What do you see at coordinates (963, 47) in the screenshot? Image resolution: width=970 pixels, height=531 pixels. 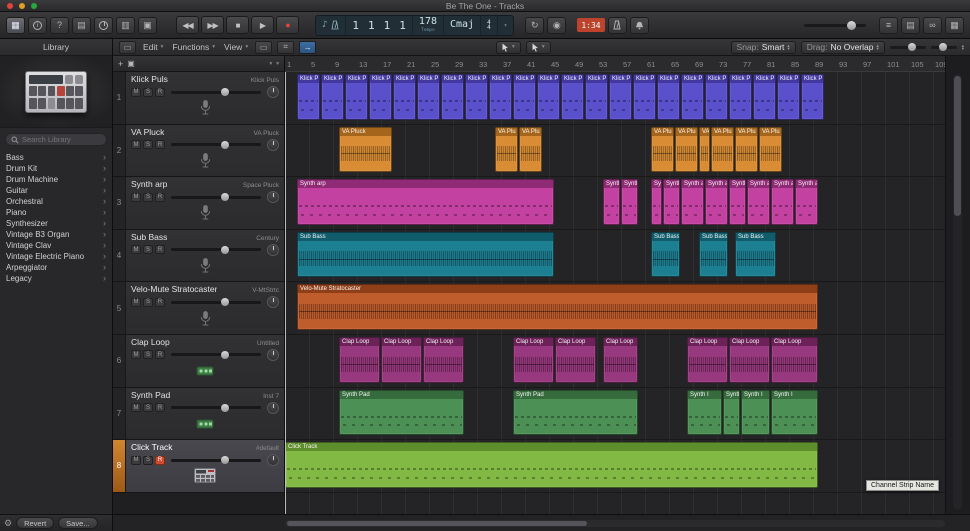 I see `waveform-zoom-buttons: ▴ ▾` at bounding box center [963, 47].